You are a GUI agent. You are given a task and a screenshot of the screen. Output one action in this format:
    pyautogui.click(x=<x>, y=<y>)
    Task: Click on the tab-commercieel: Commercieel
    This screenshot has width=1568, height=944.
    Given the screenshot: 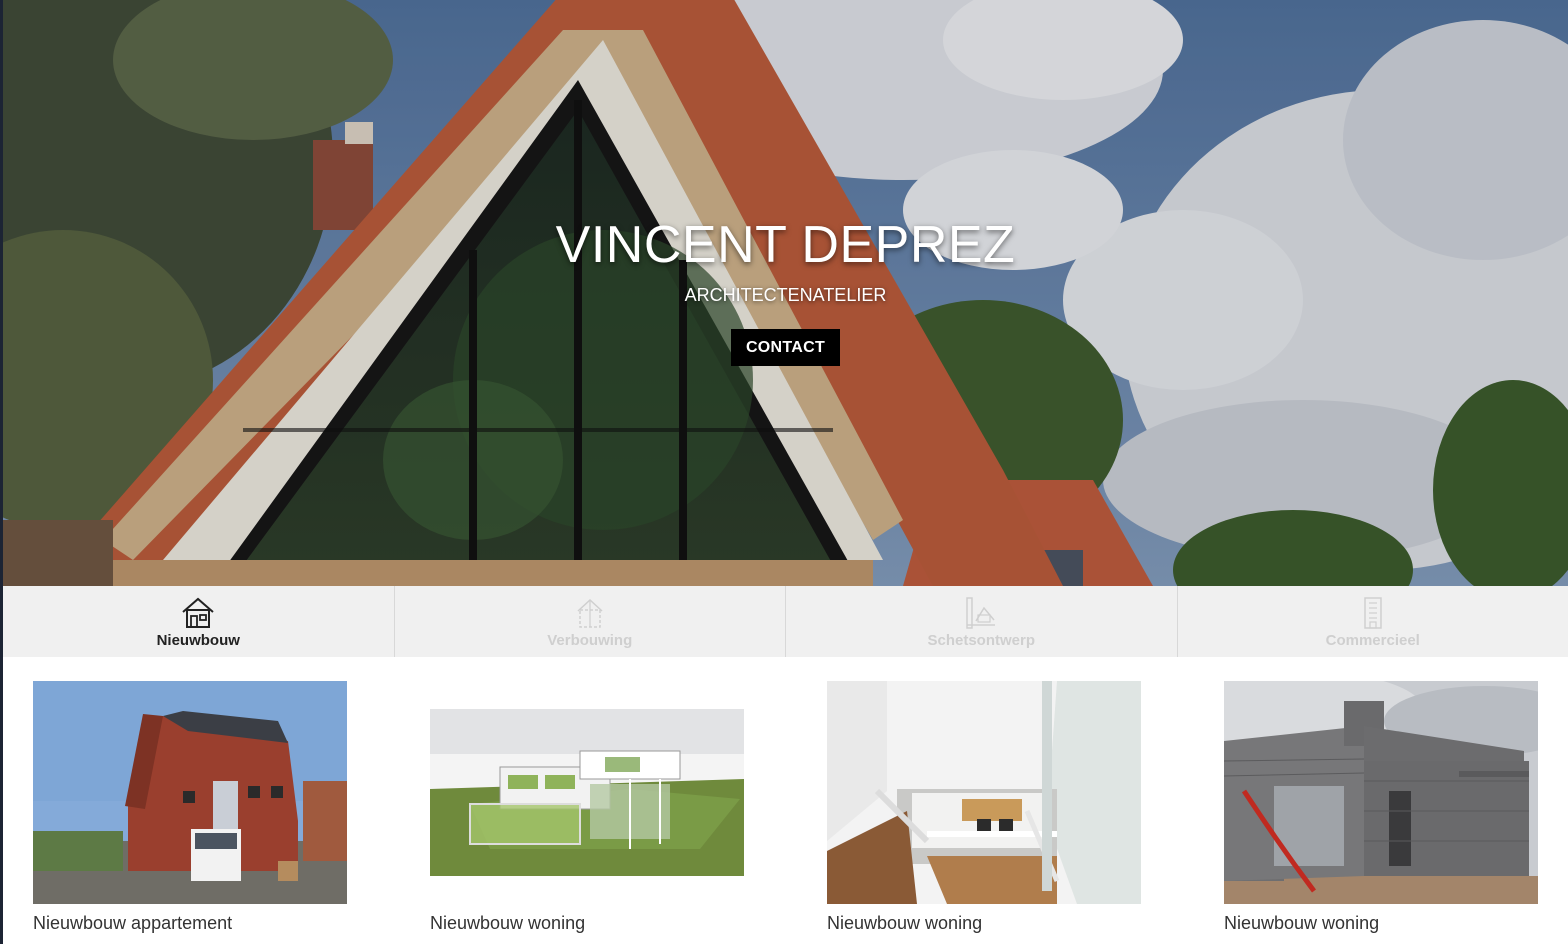 What is the action you would take?
    pyautogui.click(x=1372, y=621)
    